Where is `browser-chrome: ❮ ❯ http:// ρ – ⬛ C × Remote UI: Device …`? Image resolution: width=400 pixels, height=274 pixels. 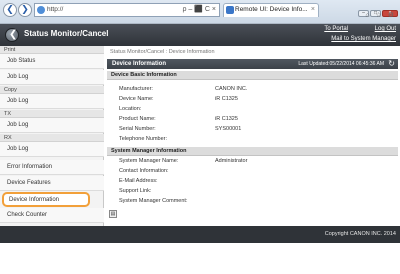
browser-chrome: ❮ ❯ http:// ρ – ⬛ C × Remote UI: Device … is located at coordinates (200, 12).